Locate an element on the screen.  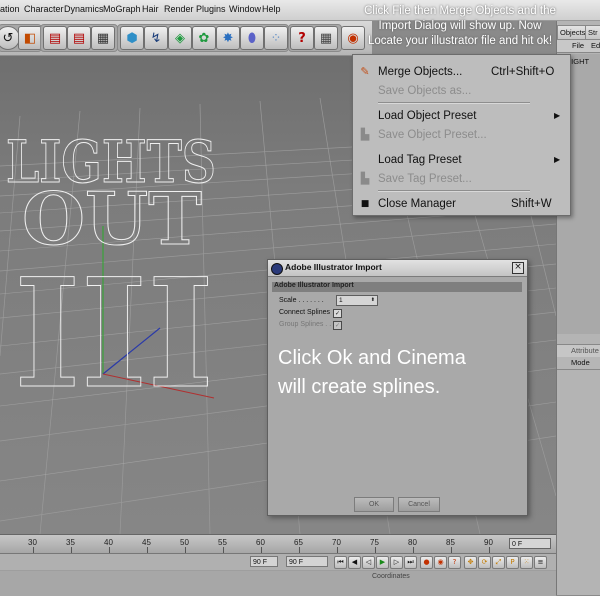
menu-hair: Hair is located at coordinates (150, 9).